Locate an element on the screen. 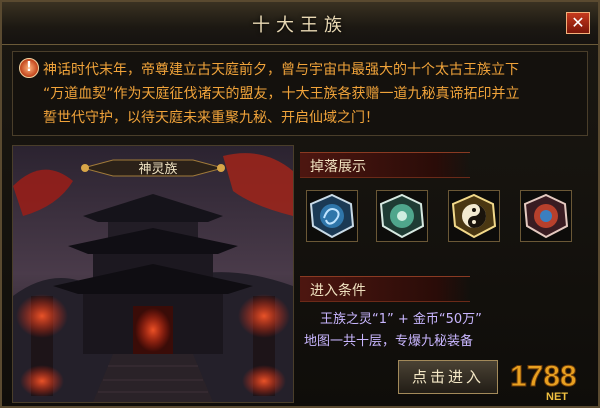 This screenshot has width=600, height=408. window-title: 十大王族 is located at coordinates (300, 25).